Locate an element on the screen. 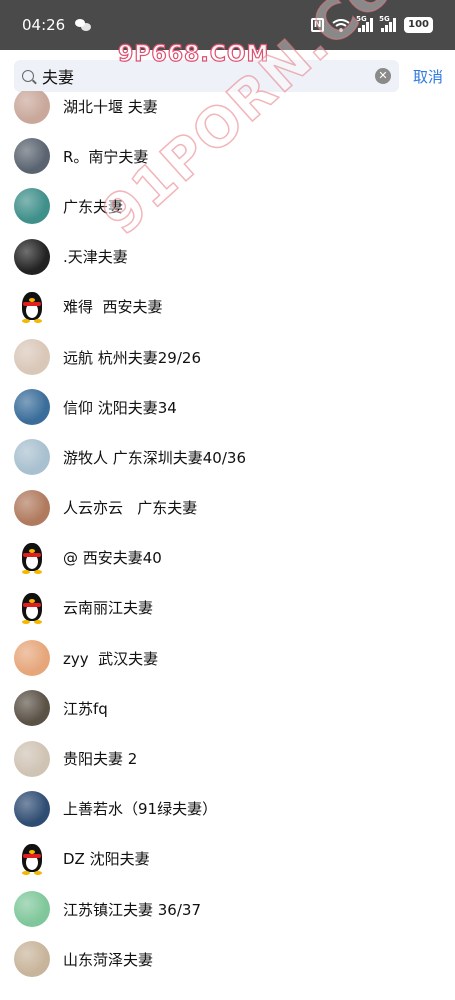  list-item-label: 游牧人 广东深圳夫妻40/36 is located at coordinates (154, 457).